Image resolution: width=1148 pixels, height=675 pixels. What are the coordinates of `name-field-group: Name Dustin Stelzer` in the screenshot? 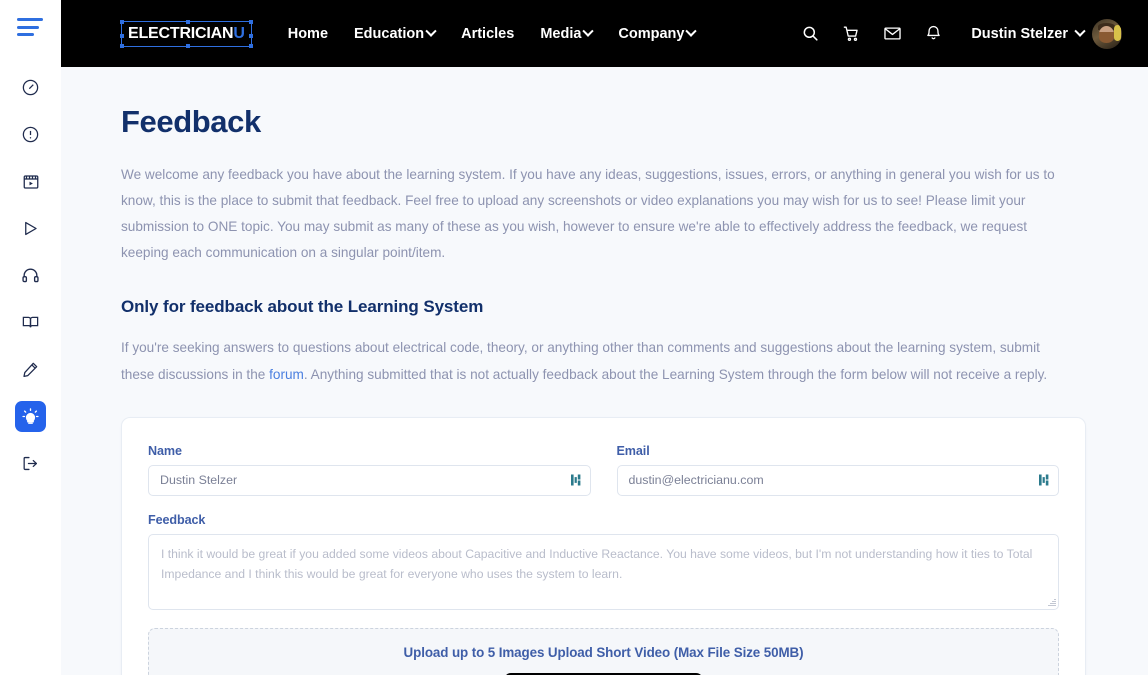 It's located at (369, 470).